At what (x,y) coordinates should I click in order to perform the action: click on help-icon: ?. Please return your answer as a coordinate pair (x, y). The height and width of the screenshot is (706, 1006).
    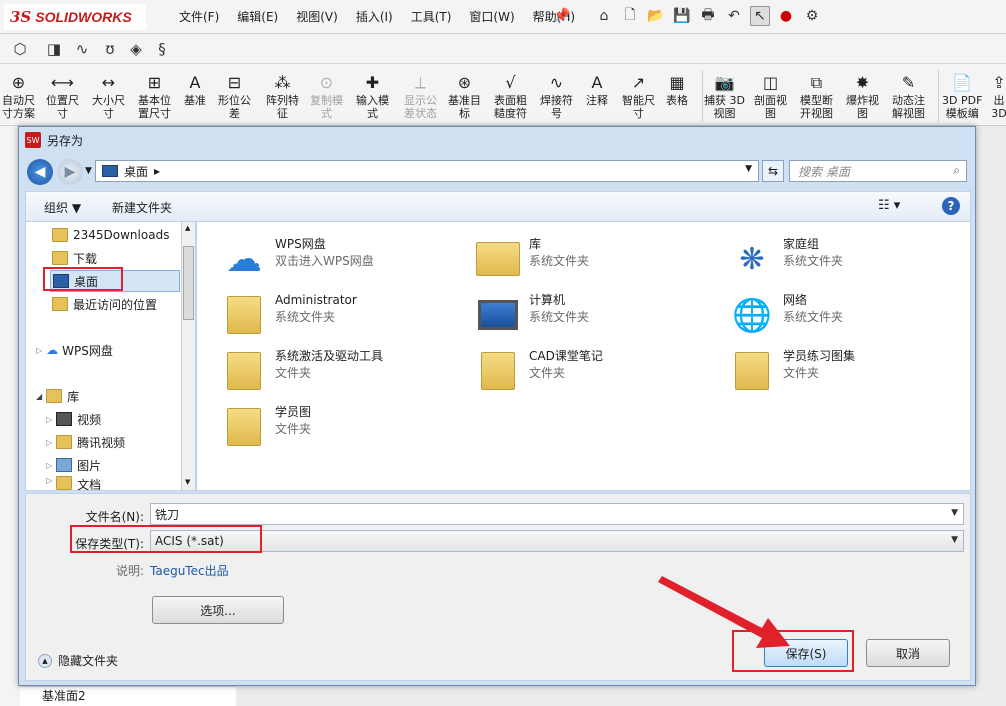
    Looking at the image, I should click on (951, 206).